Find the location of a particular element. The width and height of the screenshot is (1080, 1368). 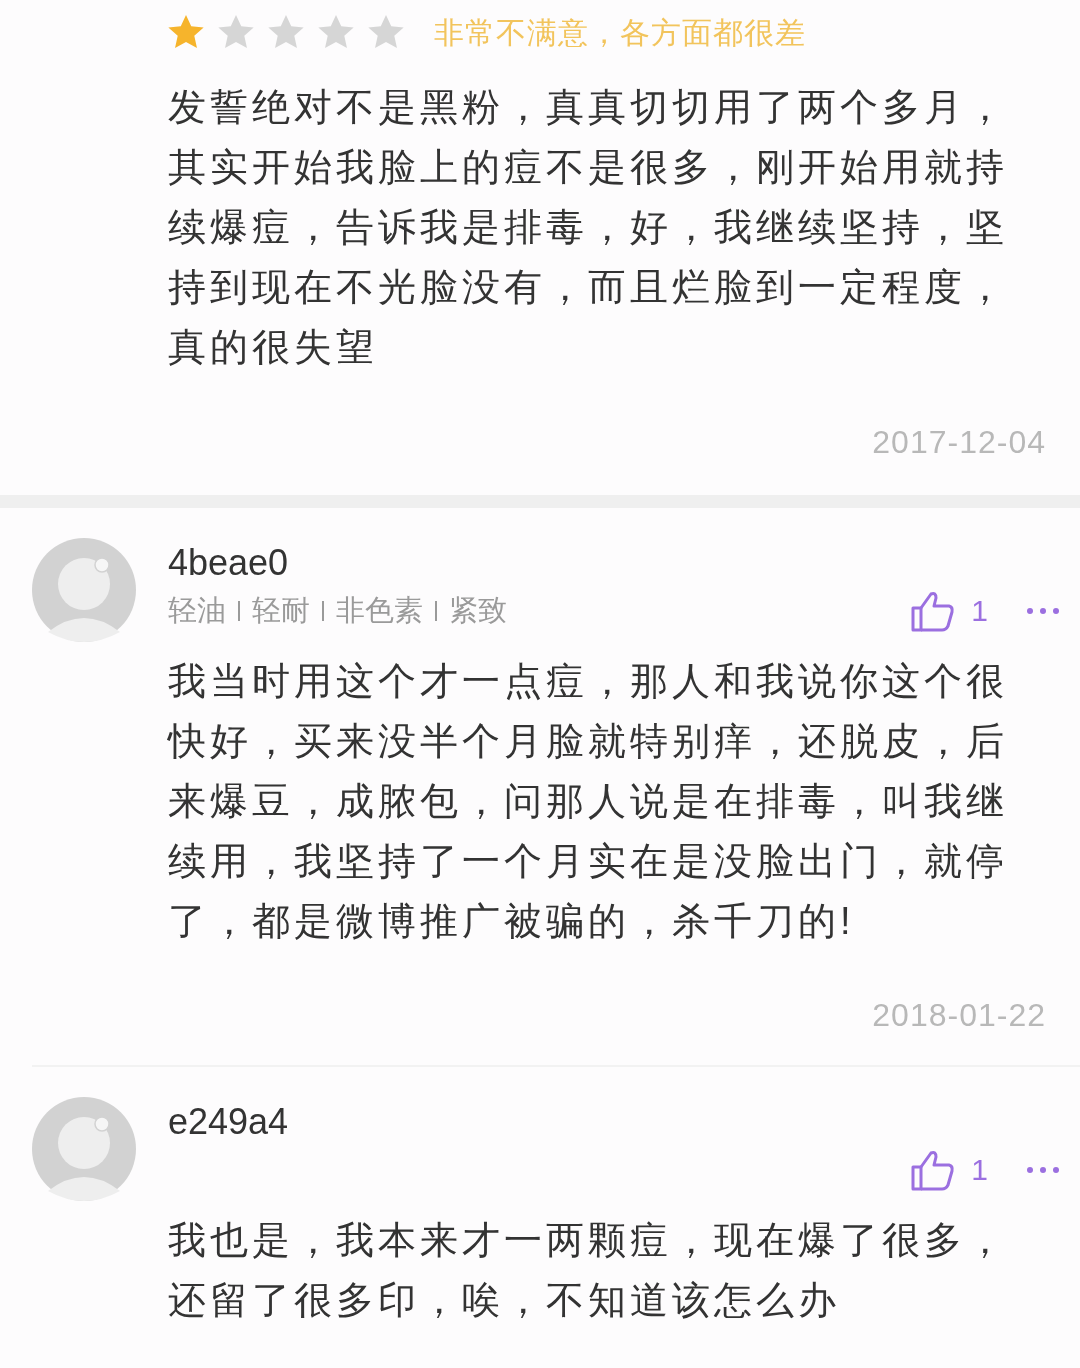

rating-label: 非常不满意，各方面都很差 is located at coordinates (620, 32).